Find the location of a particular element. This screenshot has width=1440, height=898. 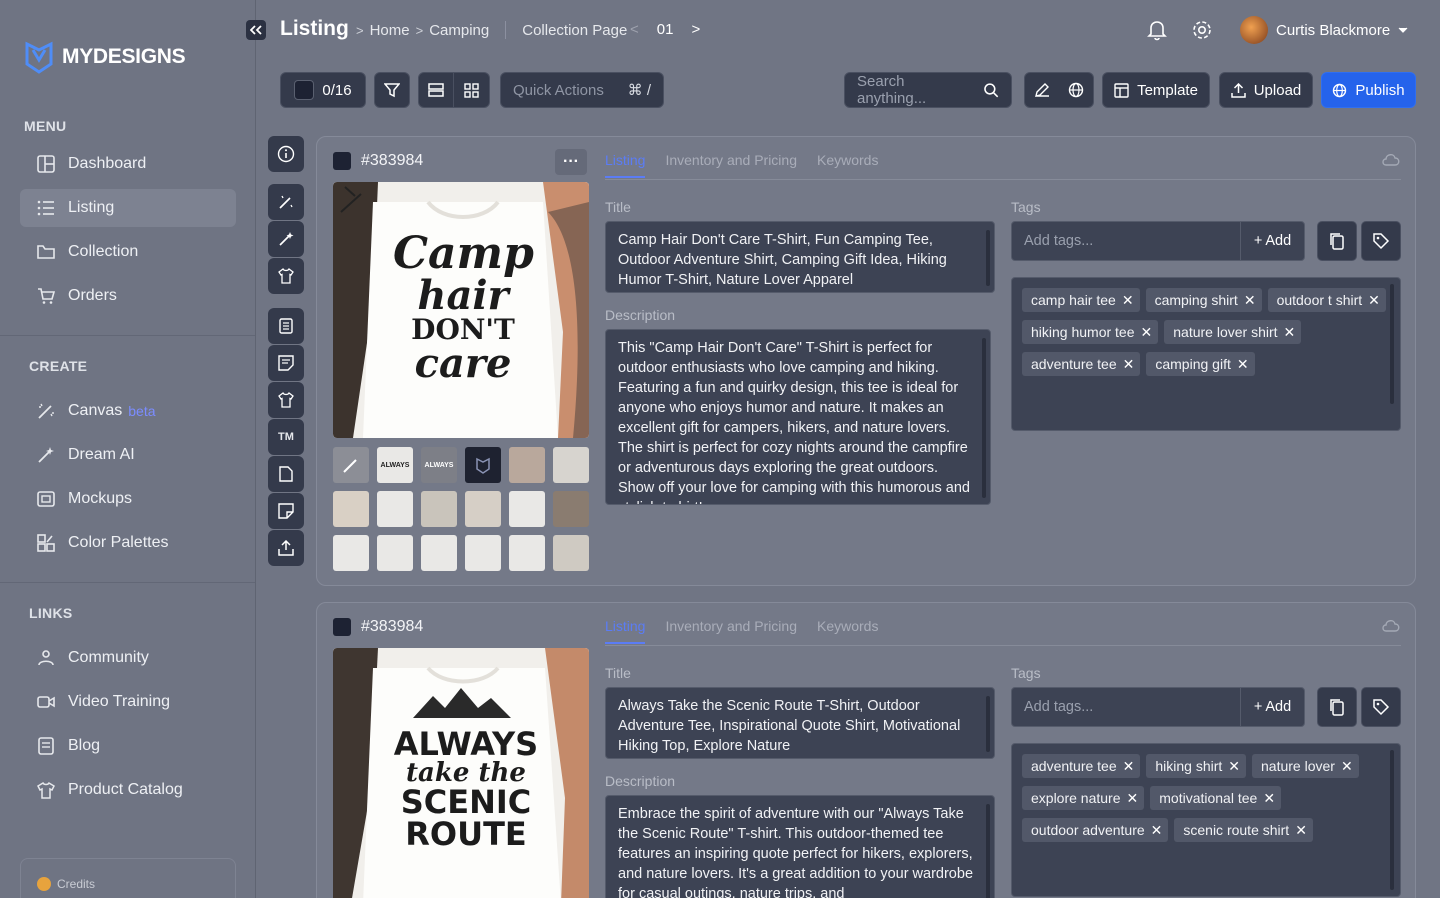

user-menu: Curtis Blackmore is located at coordinates (1324, 30).